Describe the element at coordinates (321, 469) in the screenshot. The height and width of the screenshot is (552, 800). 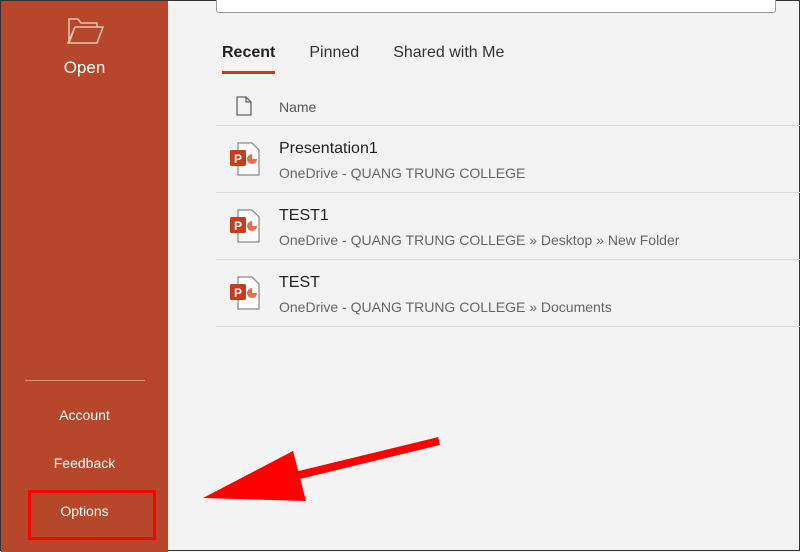
I see `red-annotation-arrow` at that location.